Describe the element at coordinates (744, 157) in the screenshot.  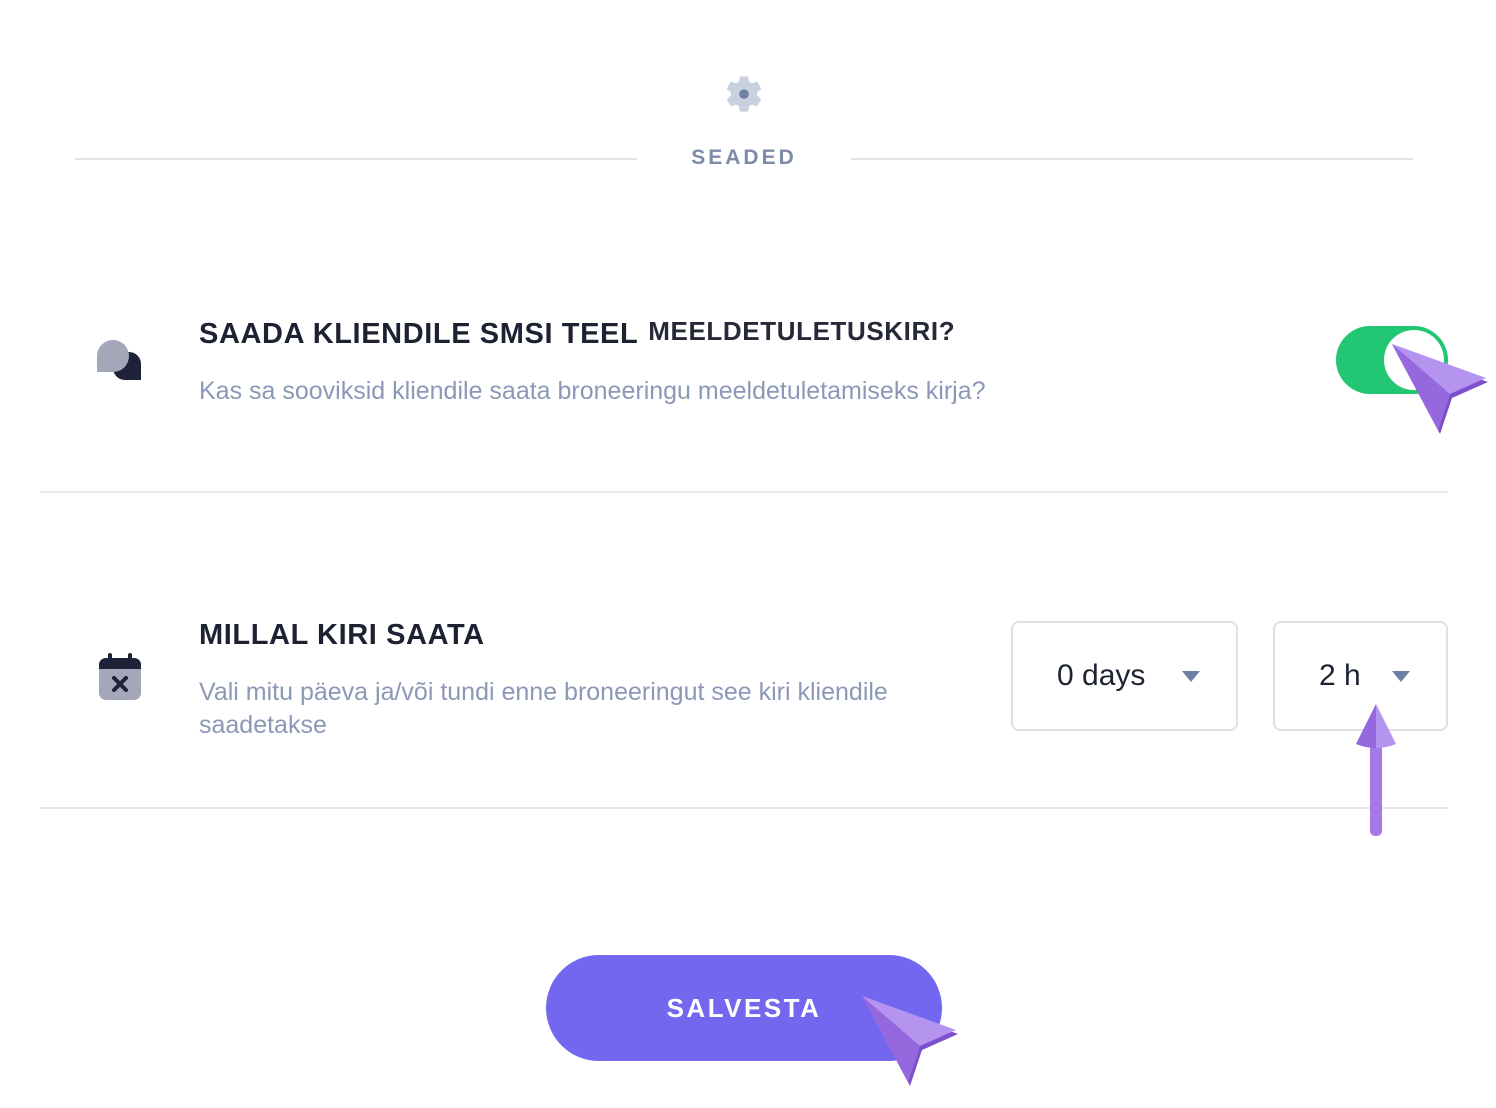
I see `section-title: SEADED` at that location.